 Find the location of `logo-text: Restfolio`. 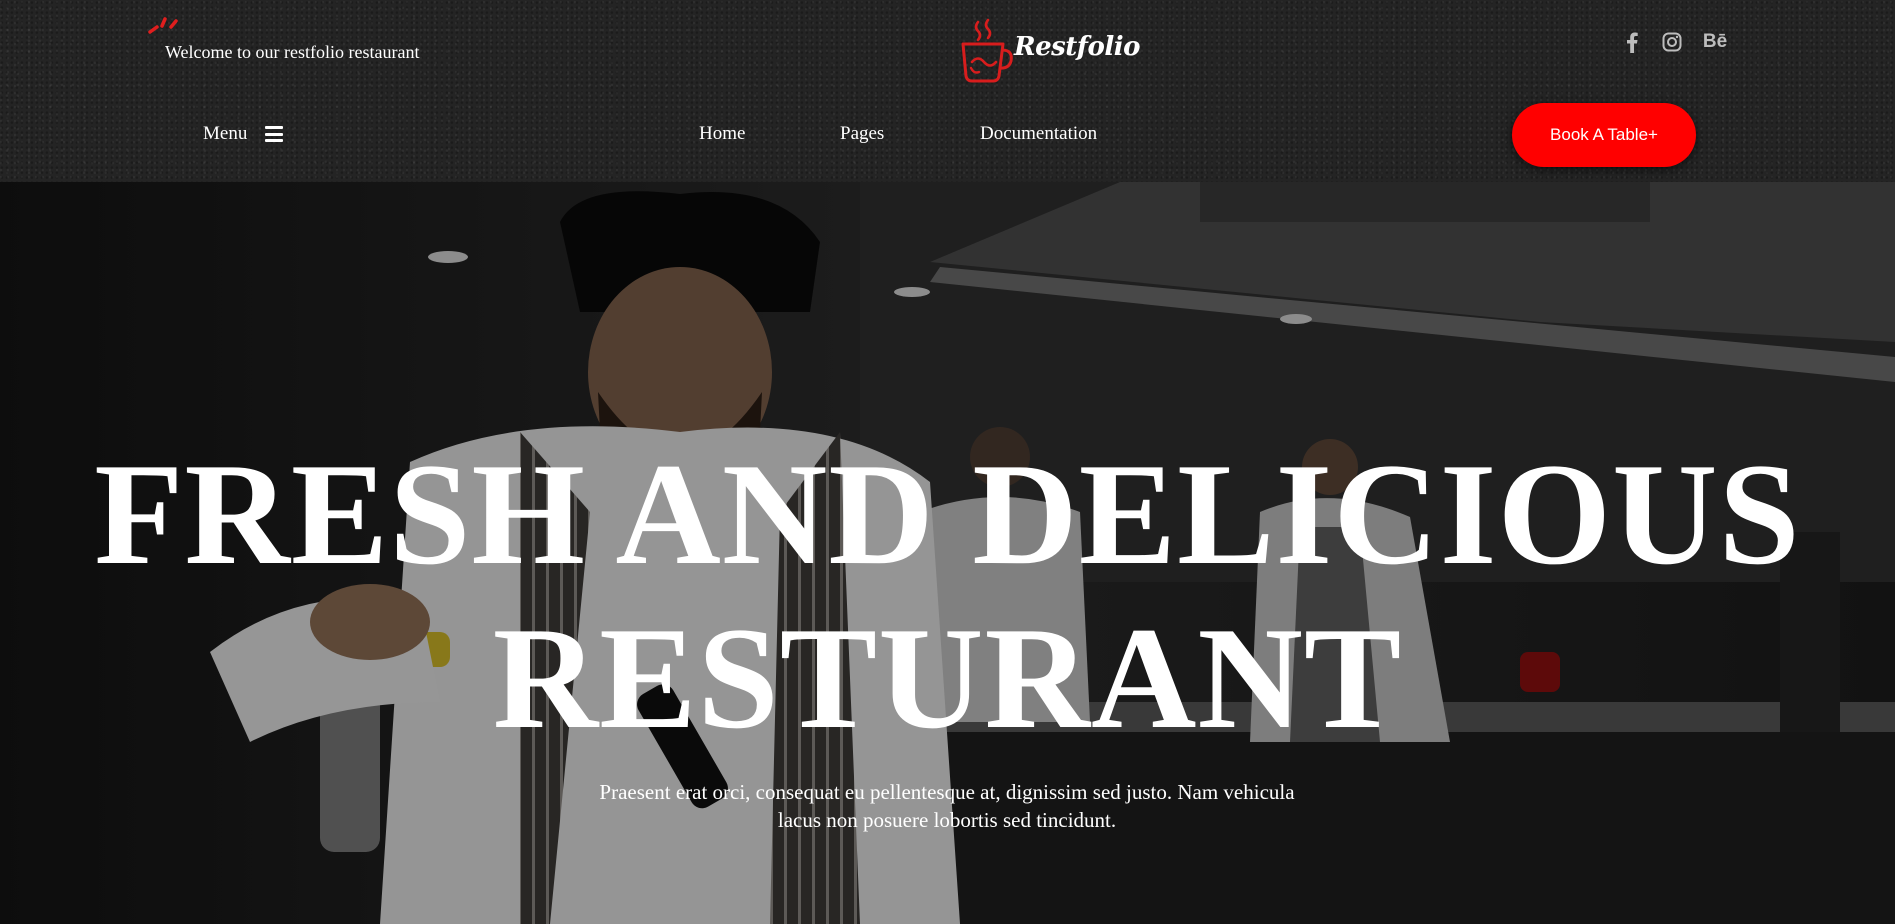

logo-text: Restfolio is located at coordinates (1077, 47).